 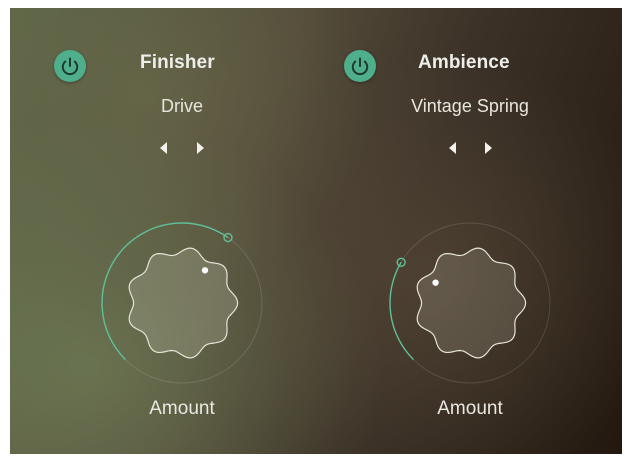 I want to click on knob-value-arc, so click(x=401, y=311).